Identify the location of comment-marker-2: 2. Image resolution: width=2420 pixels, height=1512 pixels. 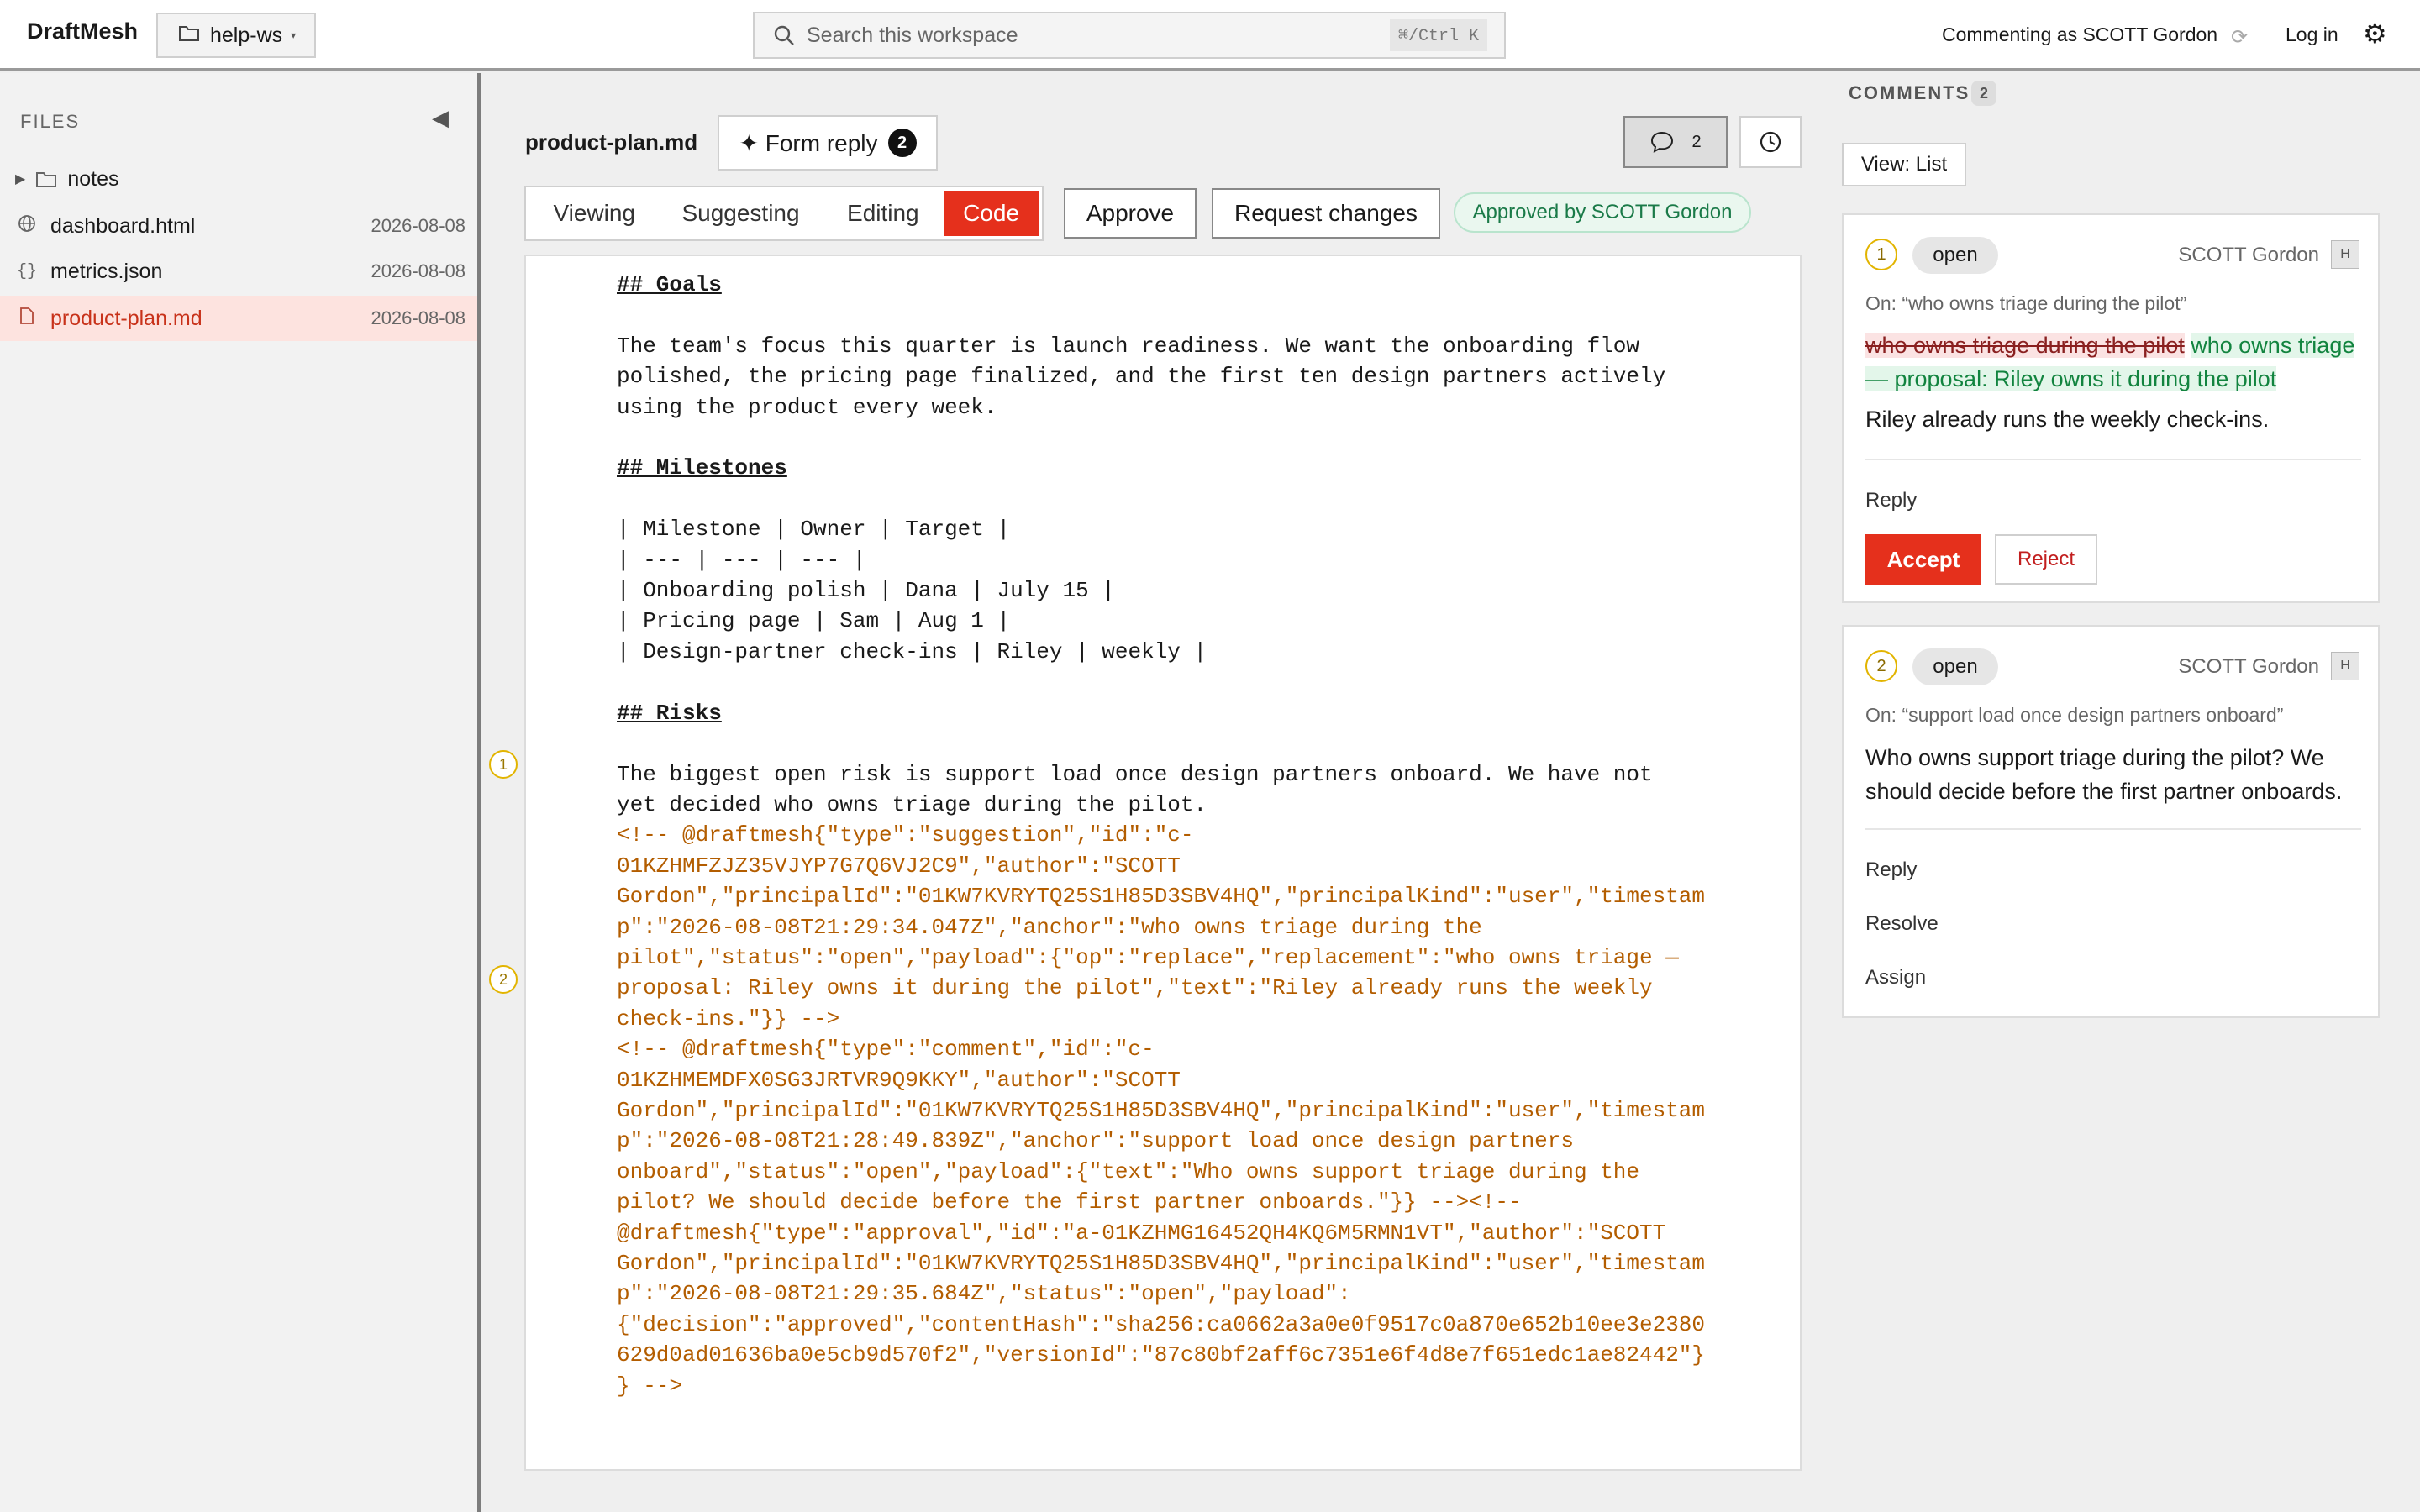
(503, 979).